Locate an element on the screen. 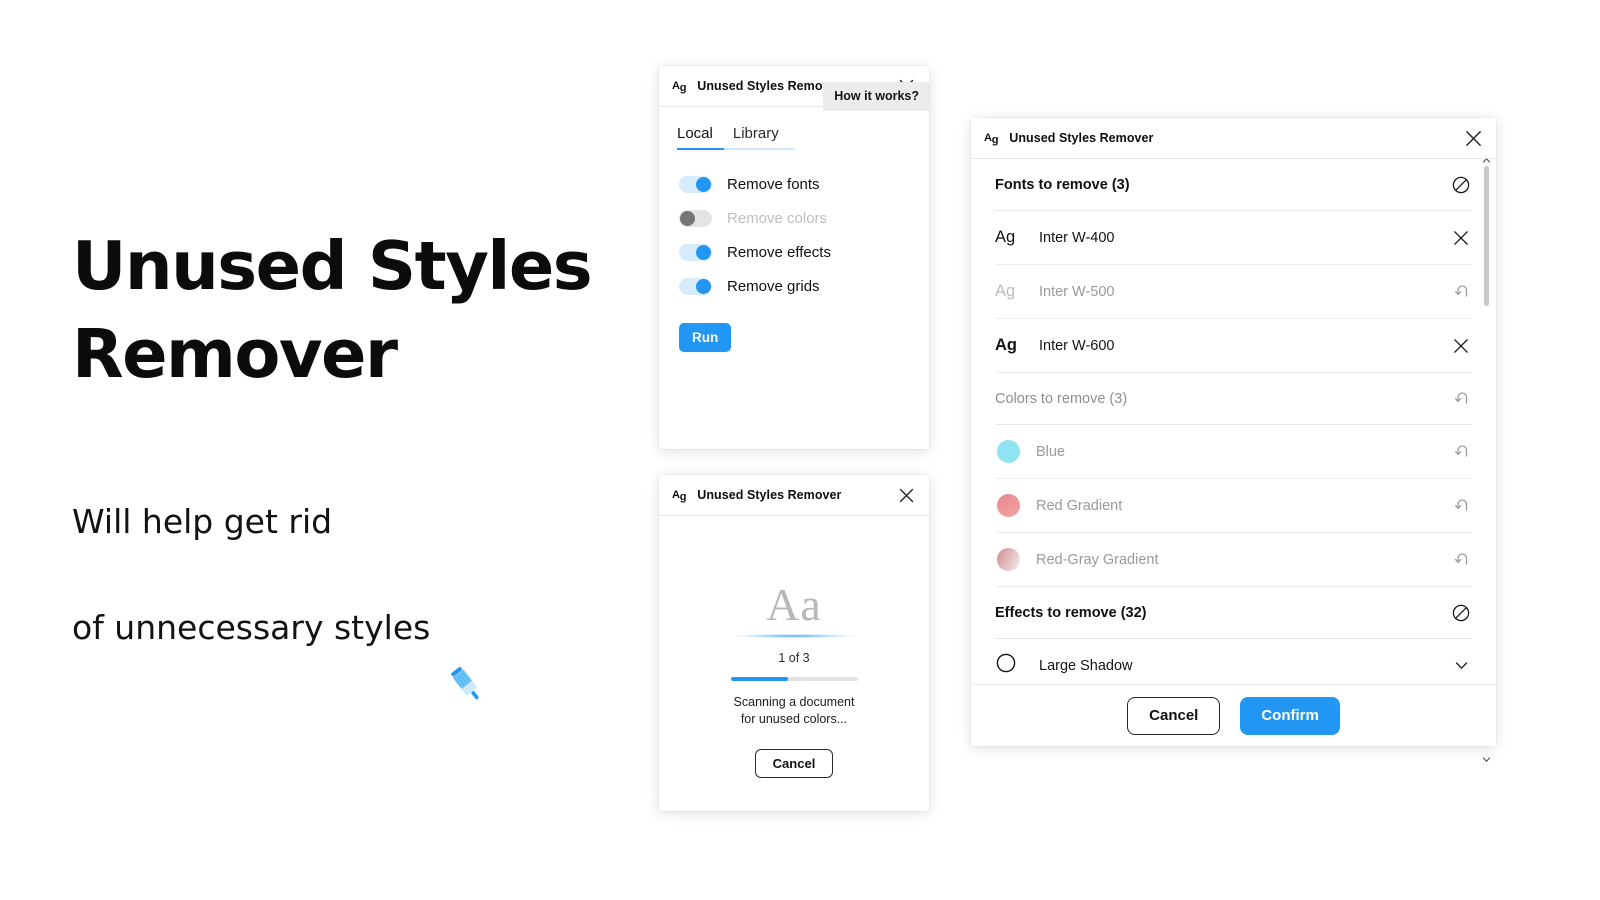  toggle-remove-fonts is located at coordinates (695, 184).